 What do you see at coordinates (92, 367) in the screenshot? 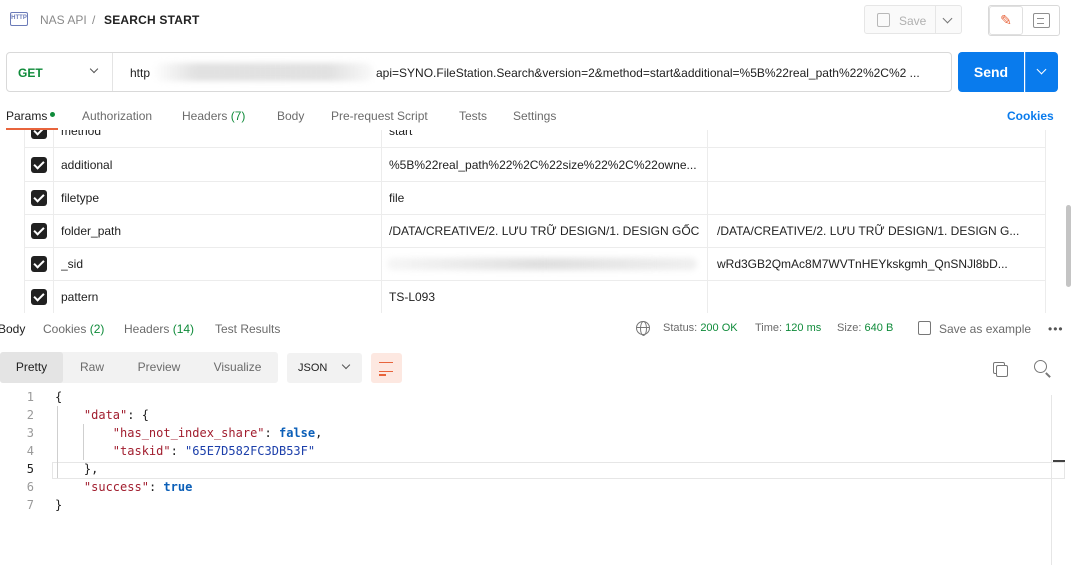
I see `format-tab-raw: Raw` at bounding box center [92, 367].